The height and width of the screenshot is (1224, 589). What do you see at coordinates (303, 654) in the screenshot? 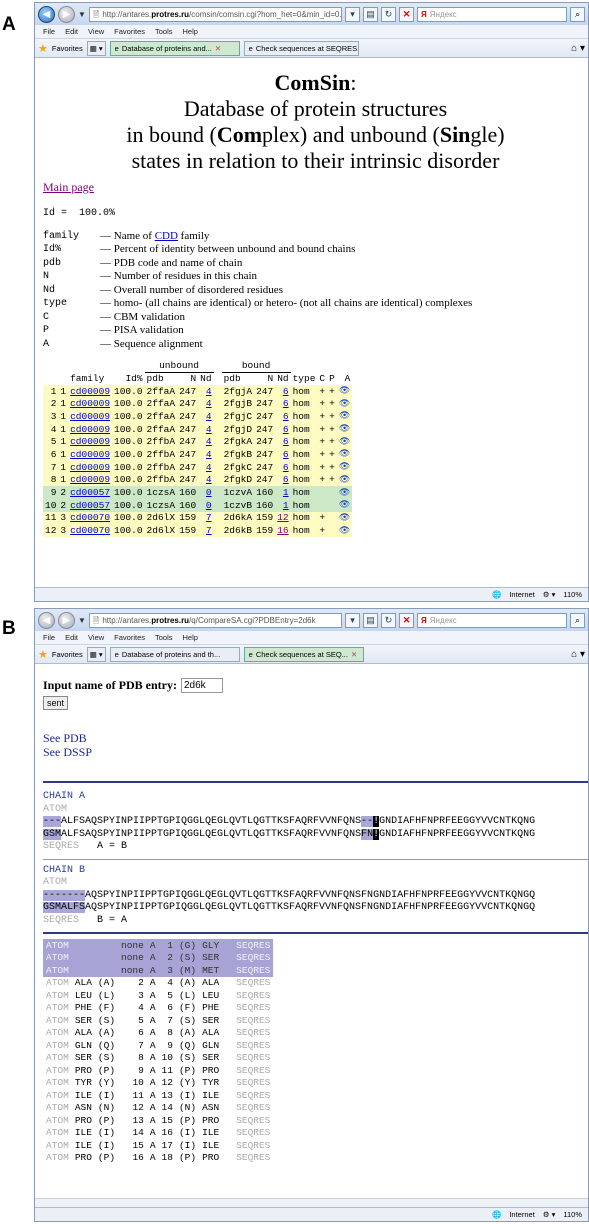
I see `tab-check-sequences: e Check sequences at SEQ... ✕` at bounding box center [303, 654].